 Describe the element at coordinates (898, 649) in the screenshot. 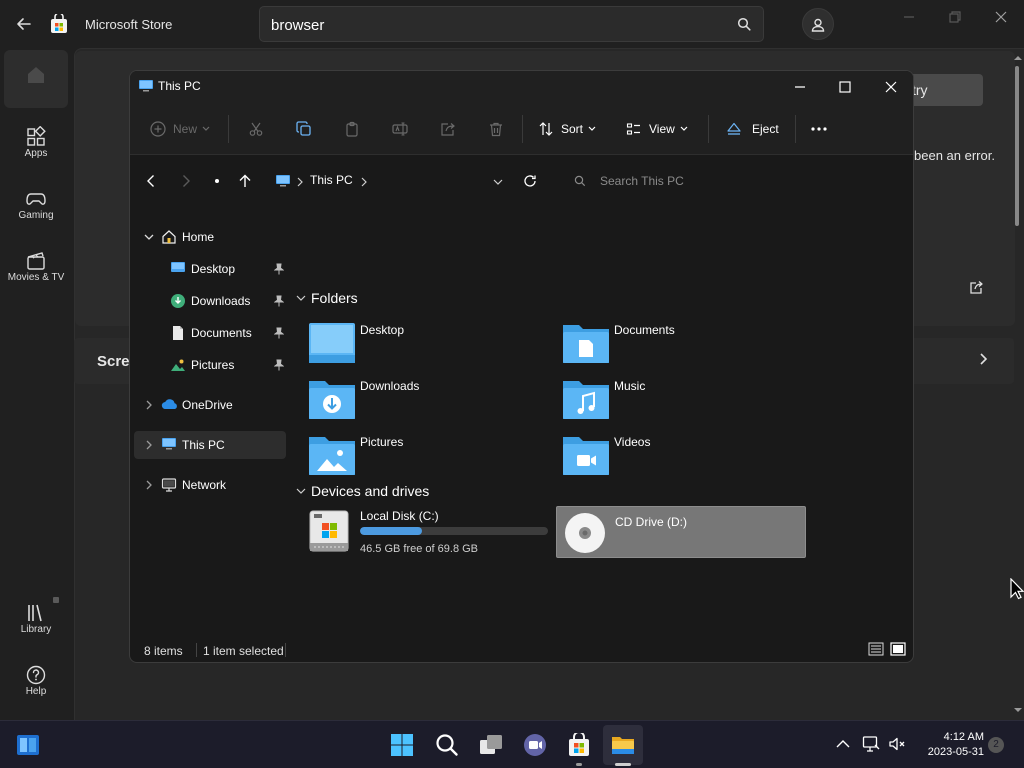

I see `tiles-view-icon` at that location.